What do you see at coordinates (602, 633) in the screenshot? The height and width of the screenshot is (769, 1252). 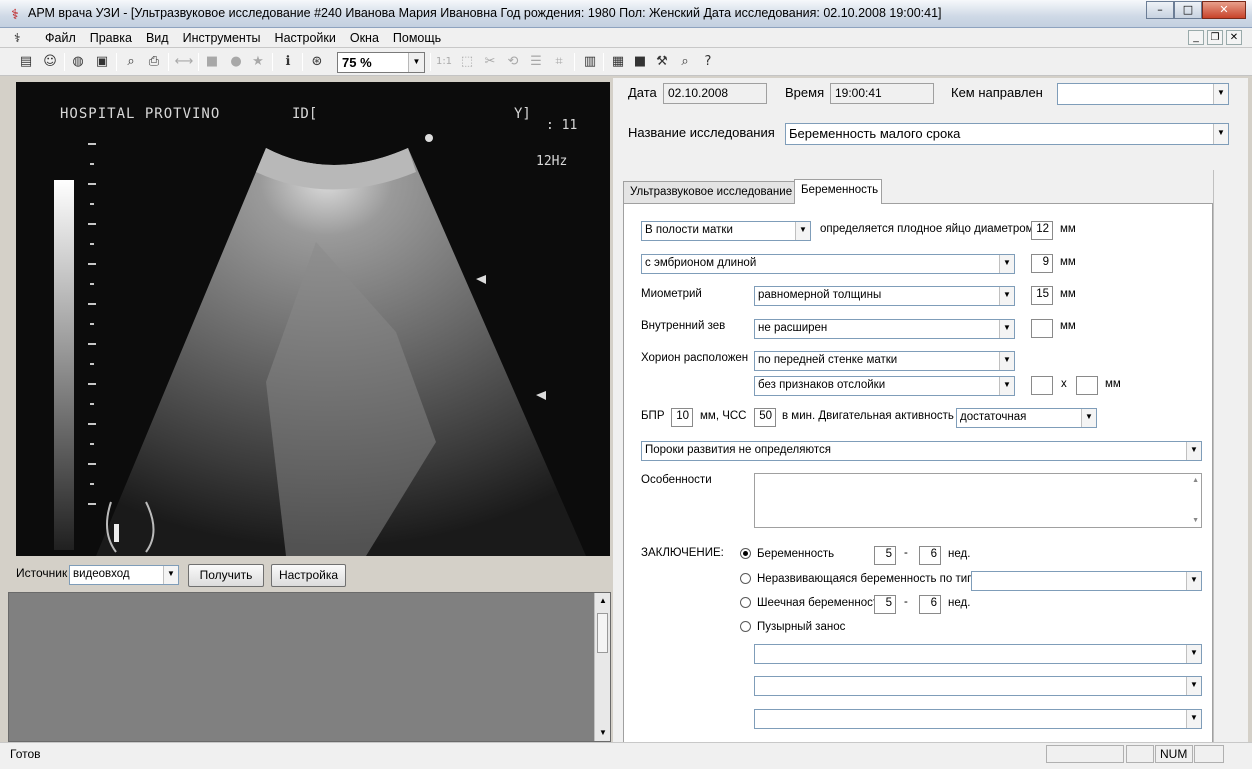 I see `scroll-thumb` at bounding box center [602, 633].